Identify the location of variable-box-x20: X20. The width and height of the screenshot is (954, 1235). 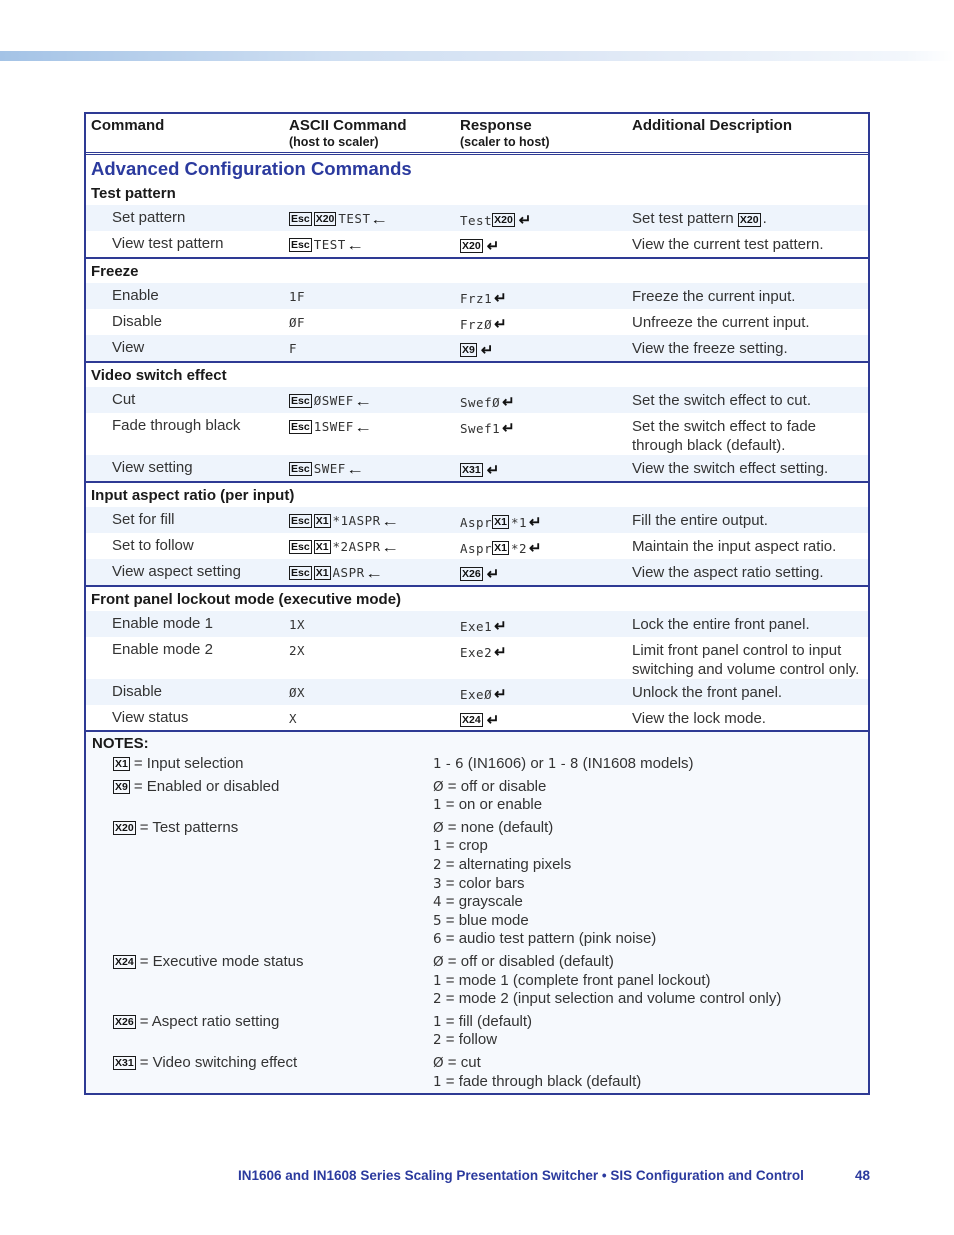
(325, 218).